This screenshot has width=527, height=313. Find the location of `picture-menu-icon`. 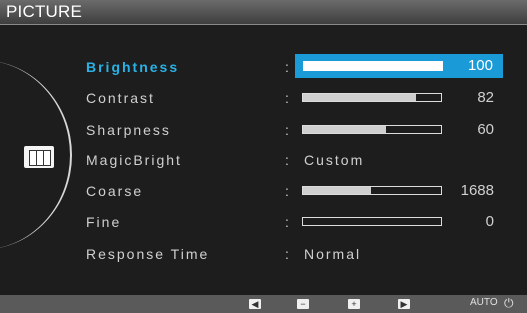

picture-menu-icon is located at coordinates (39, 157).